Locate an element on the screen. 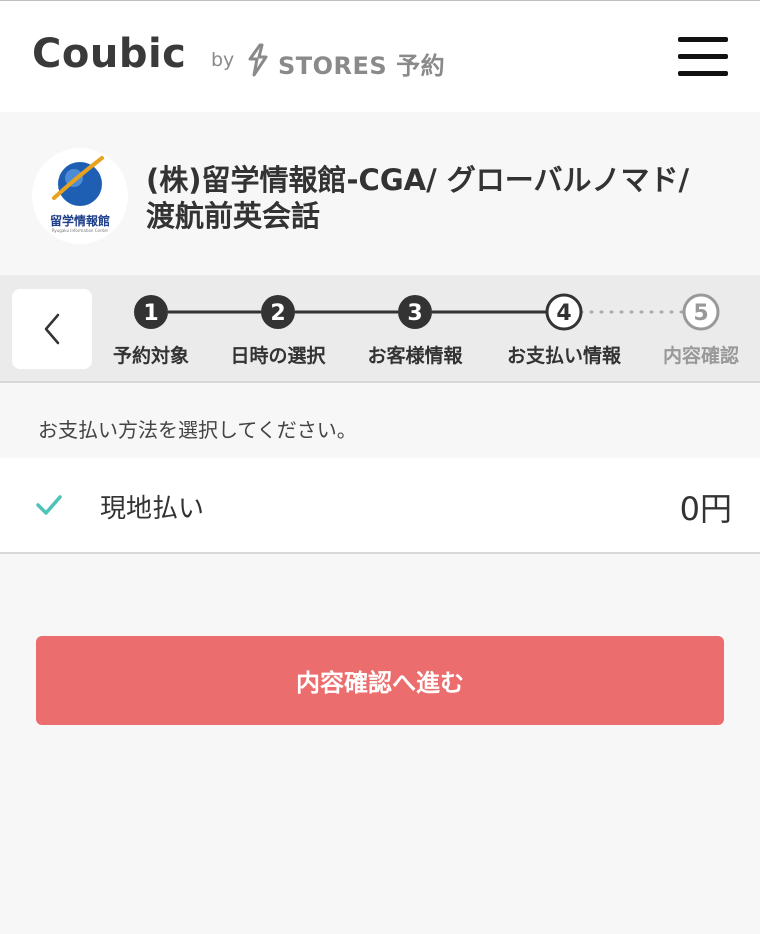 Image resolution: width=760 pixels, height=934 pixels. step-number-2: 2 is located at coordinates (277, 313).